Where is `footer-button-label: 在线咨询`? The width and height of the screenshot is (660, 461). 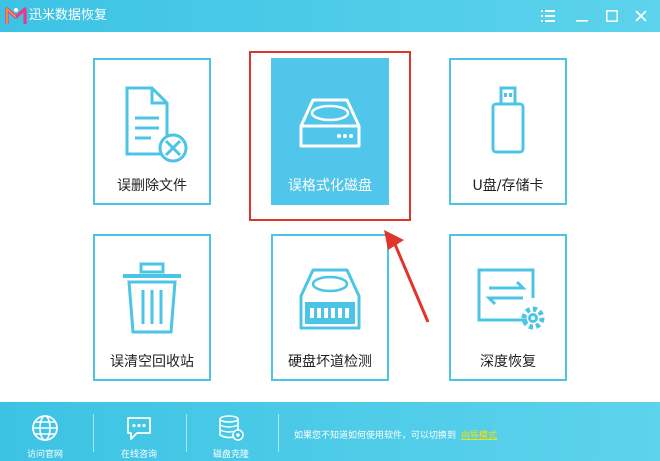
footer-button-label: 在线咨询 is located at coordinates (138, 455).